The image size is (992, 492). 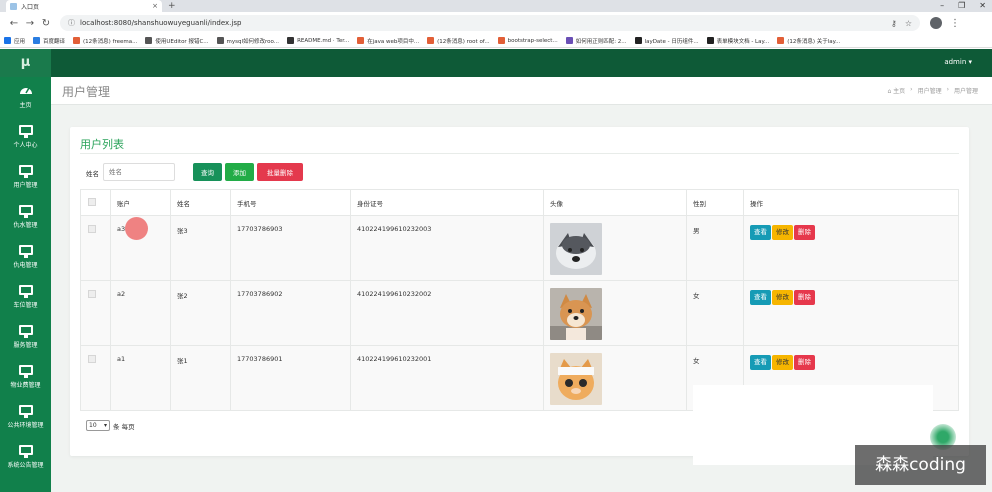 What do you see at coordinates (30, 23) in the screenshot?
I see `forward-button: →` at bounding box center [30, 23].